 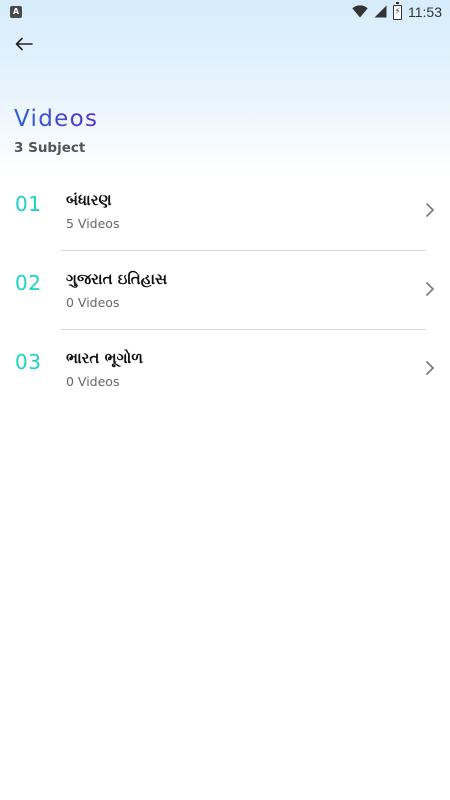 I want to click on list-item: 03 ભારત ભૂગોળ 0 Videos, so click(x=225, y=369).